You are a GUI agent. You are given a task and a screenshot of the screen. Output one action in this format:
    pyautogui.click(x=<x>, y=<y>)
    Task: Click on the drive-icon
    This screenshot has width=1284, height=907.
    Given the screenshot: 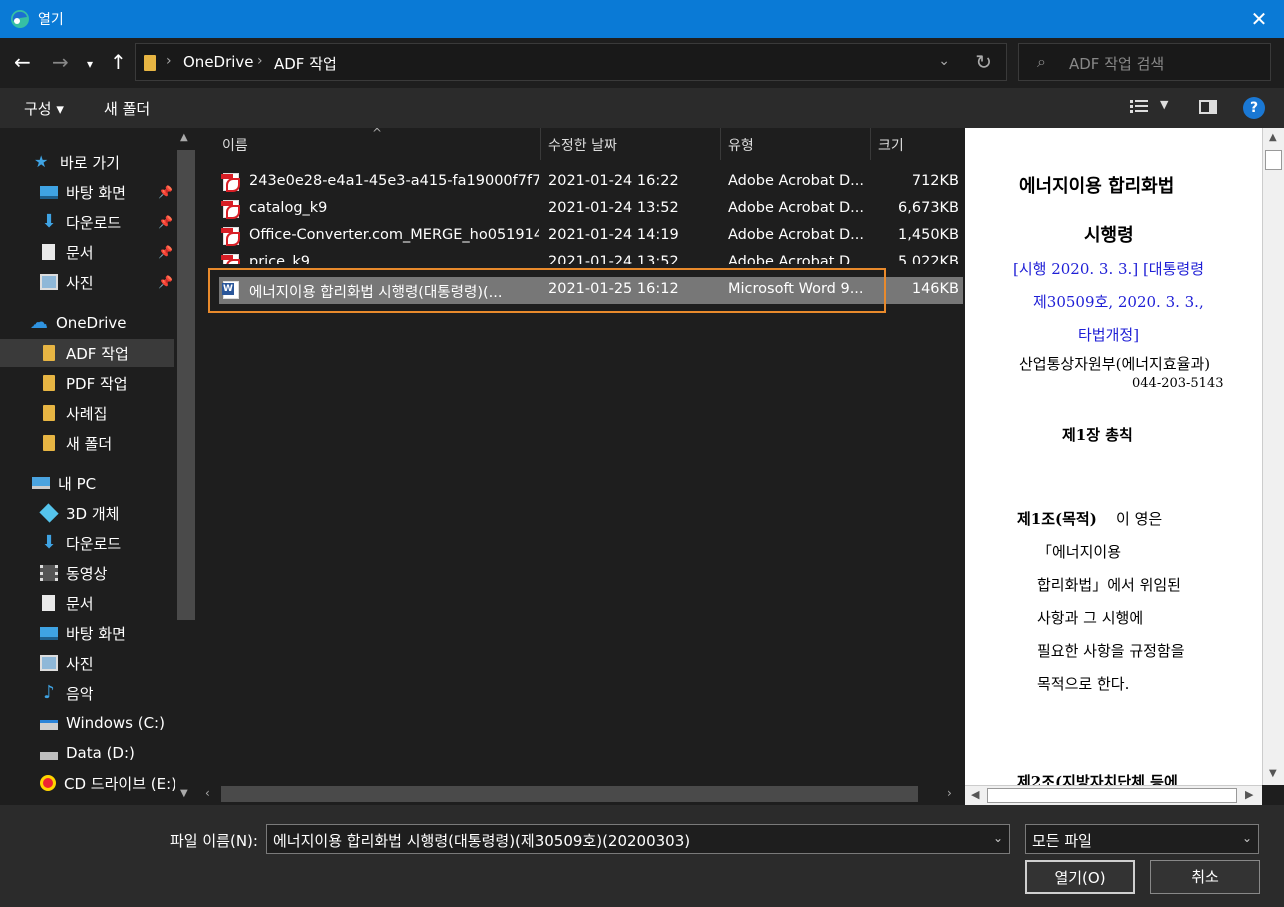 What is the action you would take?
    pyautogui.click(x=49, y=725)
    